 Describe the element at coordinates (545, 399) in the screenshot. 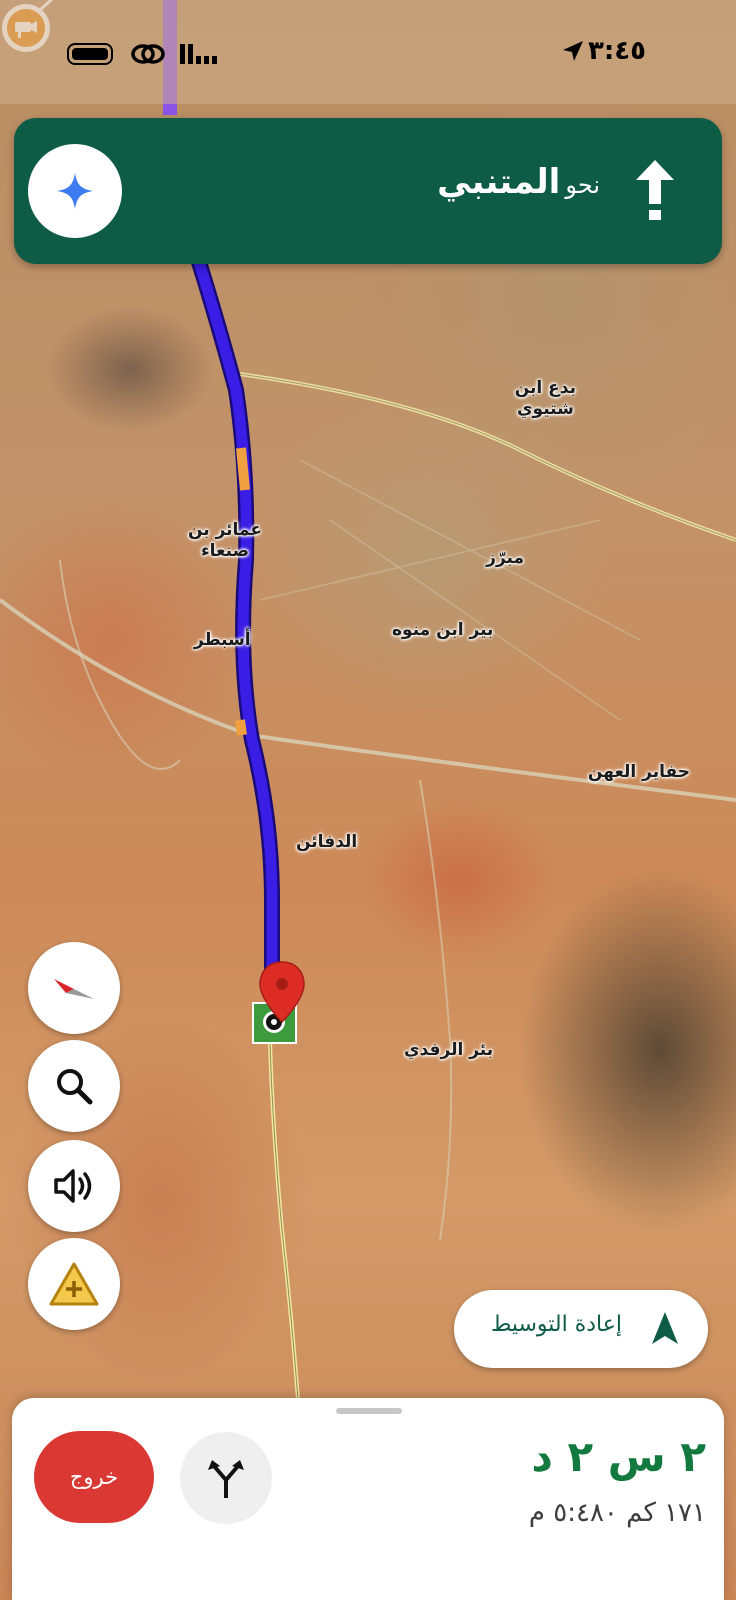

I see `place-label-badi: بدع ابن شتيوي` at that location.